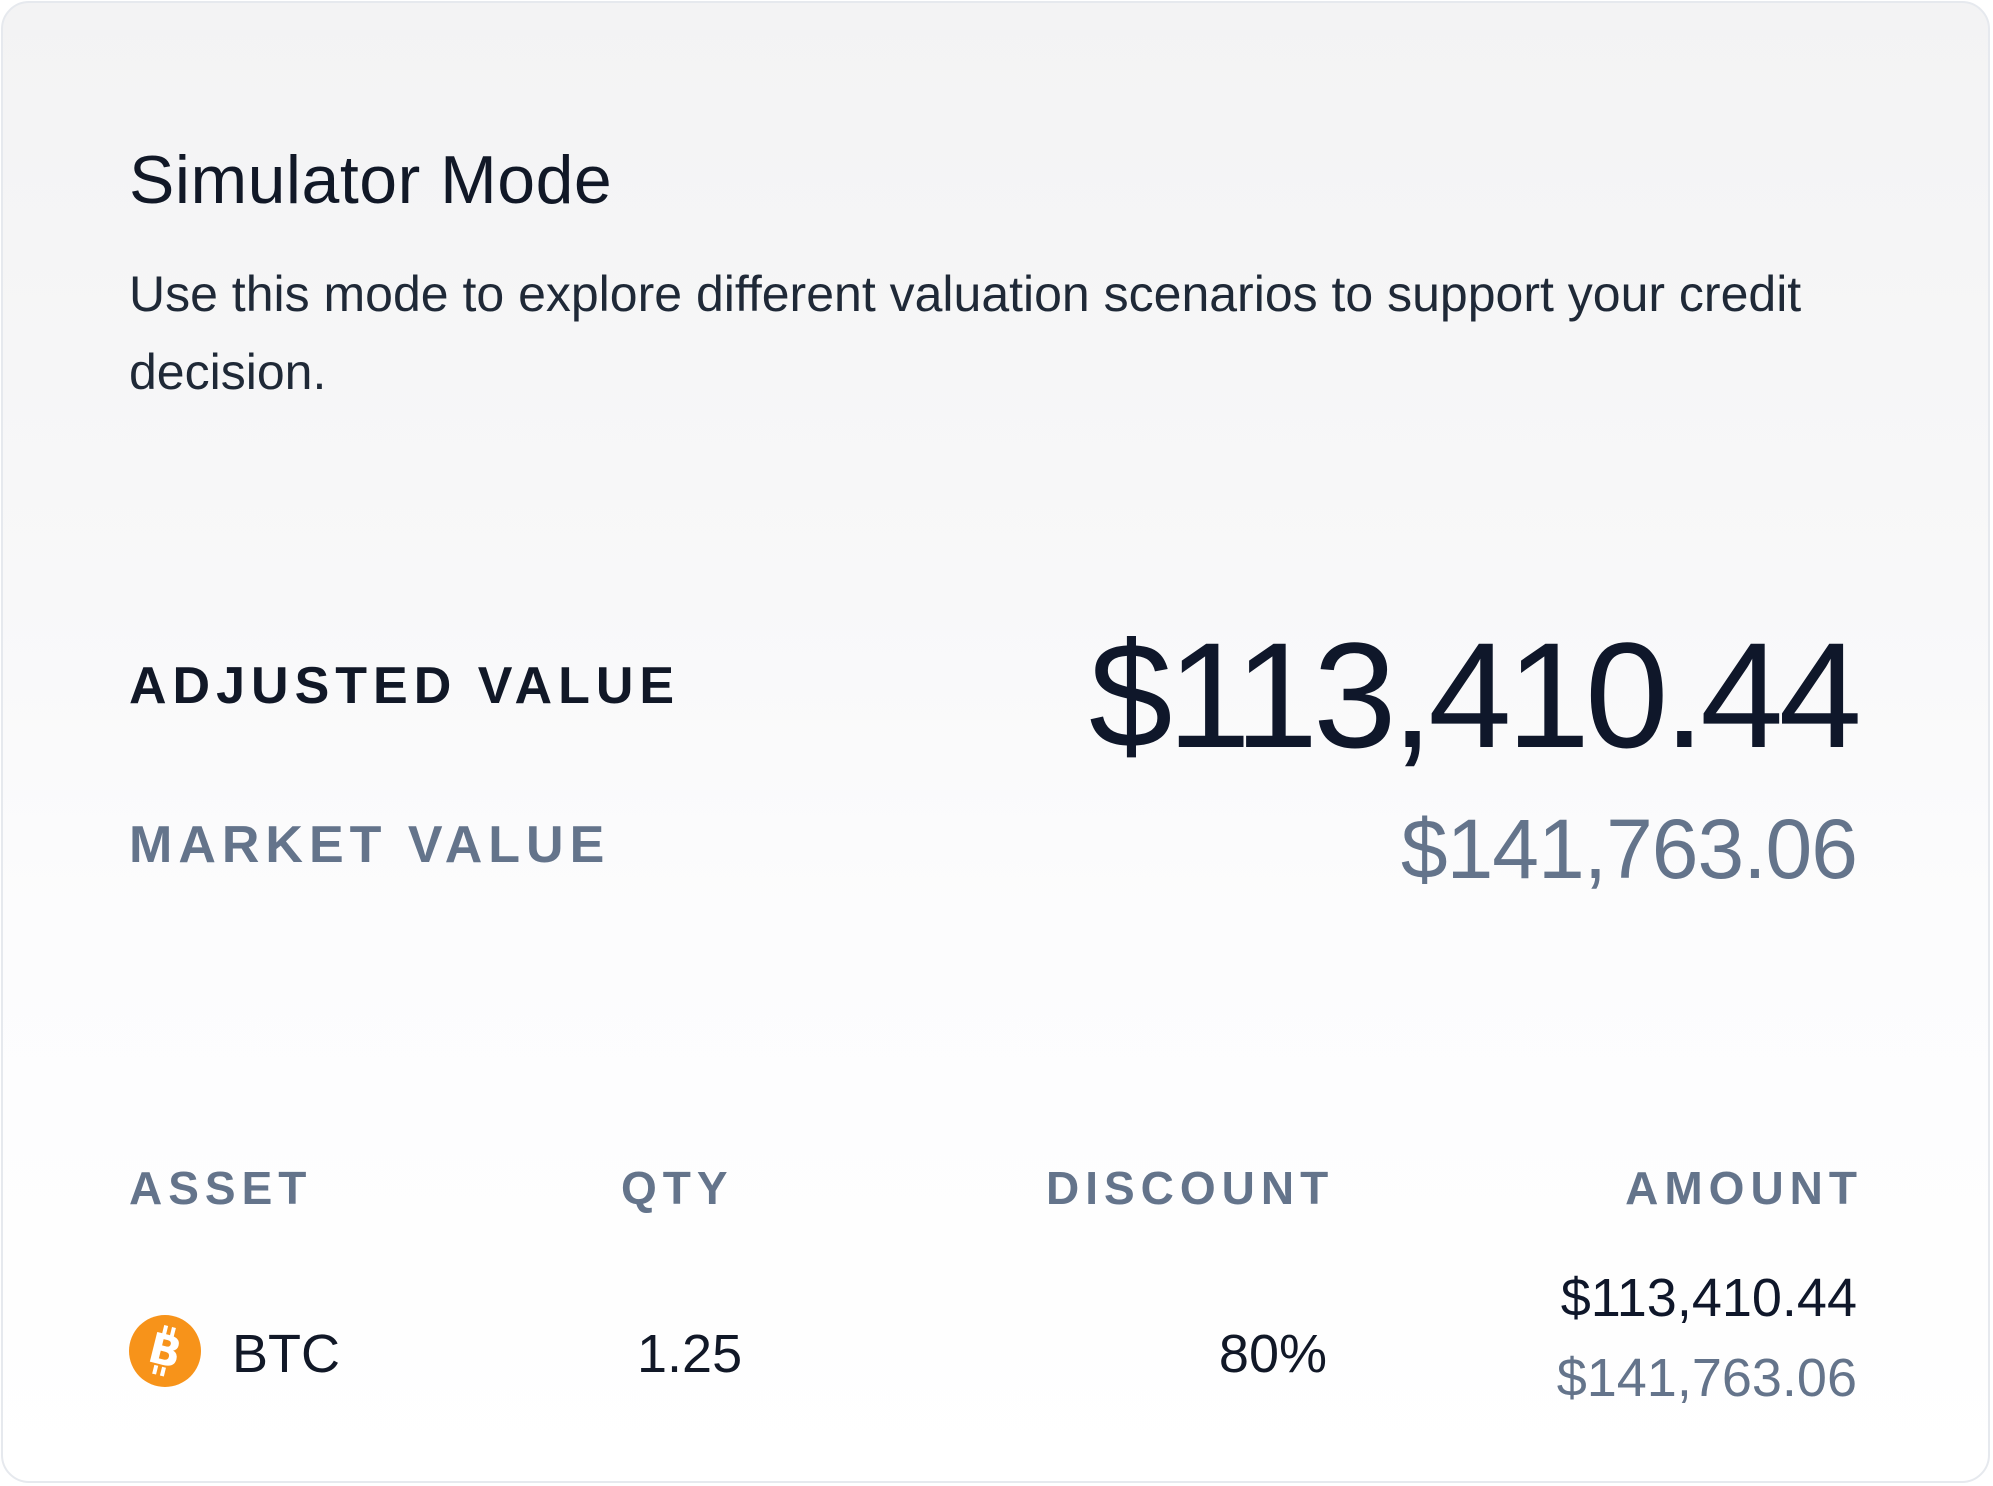  What do you see at coordinates (371, 180) in the screenshot?
I see `page-title: Simulator Mode` at bounding box center [371, 180].